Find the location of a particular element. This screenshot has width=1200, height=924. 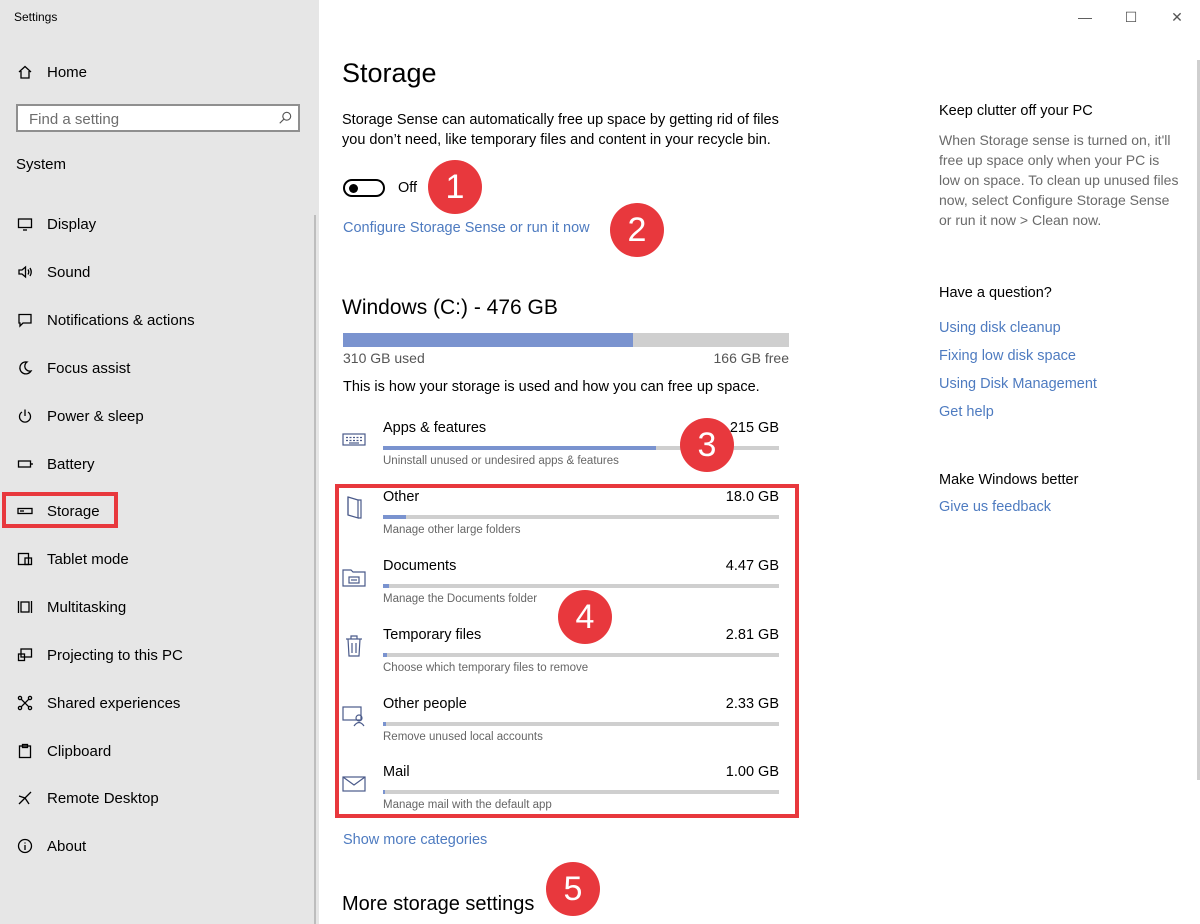

clutter-heading: Keep clutter off your PC is located at coordinates (1016, 111).